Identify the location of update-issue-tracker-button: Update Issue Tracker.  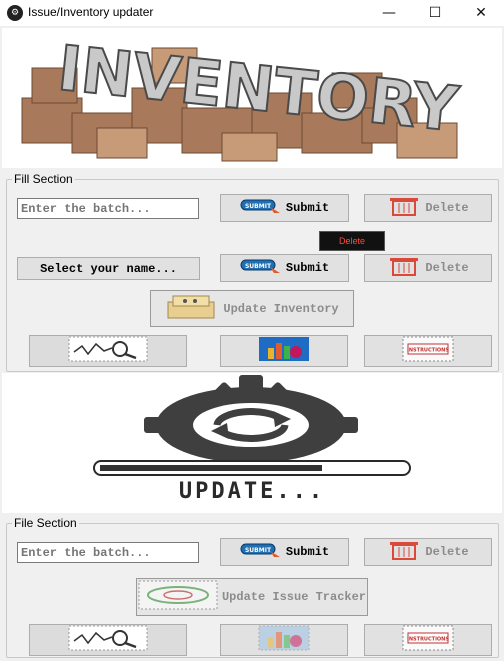
(252, 597).